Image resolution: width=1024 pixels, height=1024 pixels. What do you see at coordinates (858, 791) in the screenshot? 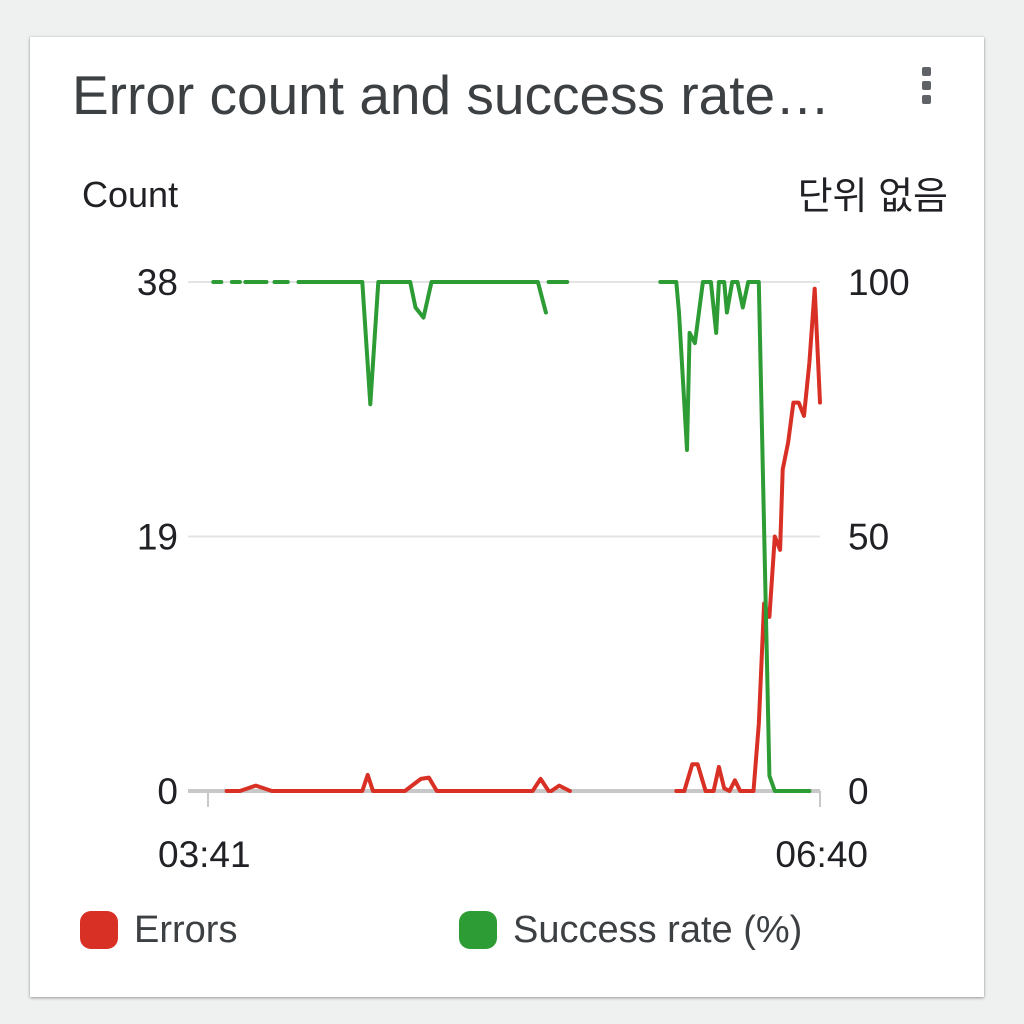
I see `y-right-tick-label: 0` at bounding box center [858, 791].